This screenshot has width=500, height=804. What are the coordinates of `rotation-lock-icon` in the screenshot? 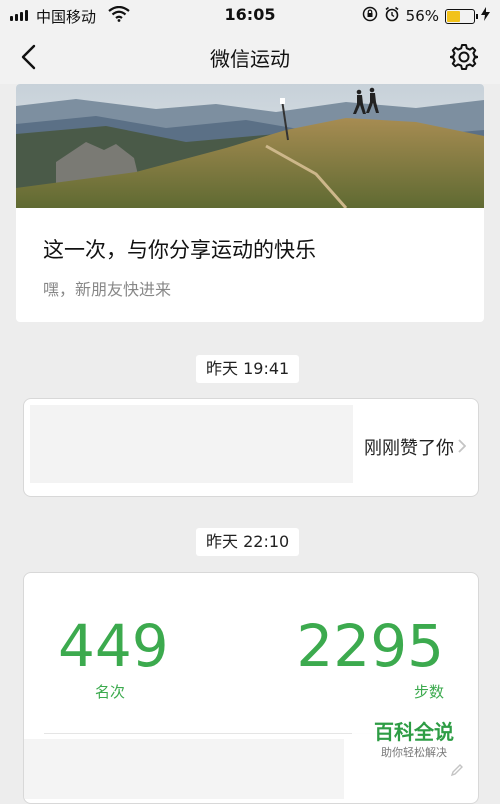 It's located at (370, 16).